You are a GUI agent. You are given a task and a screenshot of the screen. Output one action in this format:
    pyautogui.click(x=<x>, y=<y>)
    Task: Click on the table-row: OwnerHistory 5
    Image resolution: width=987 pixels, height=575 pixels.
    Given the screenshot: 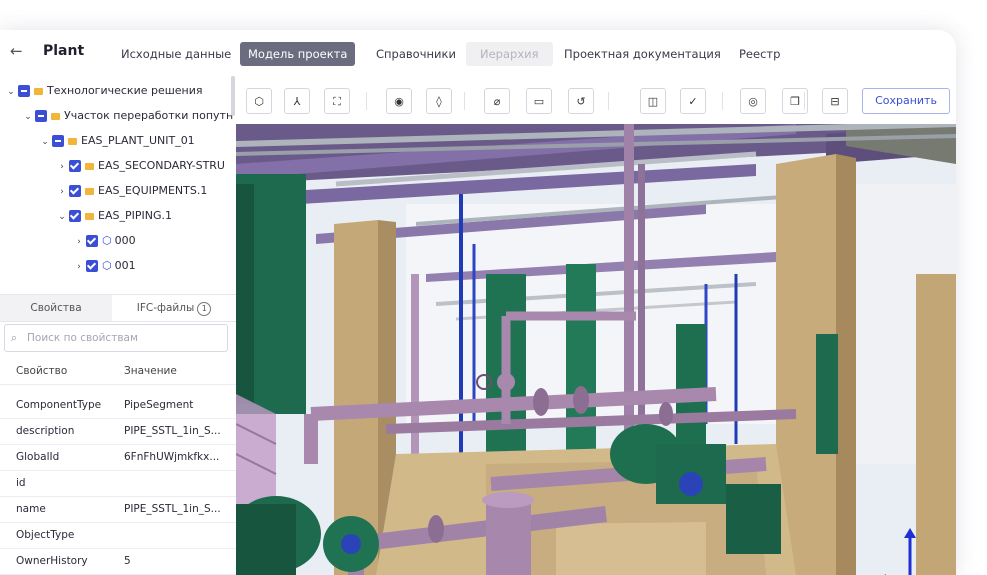 What is the action you would take?
    pyautogui.click(x=118, y=561)
    